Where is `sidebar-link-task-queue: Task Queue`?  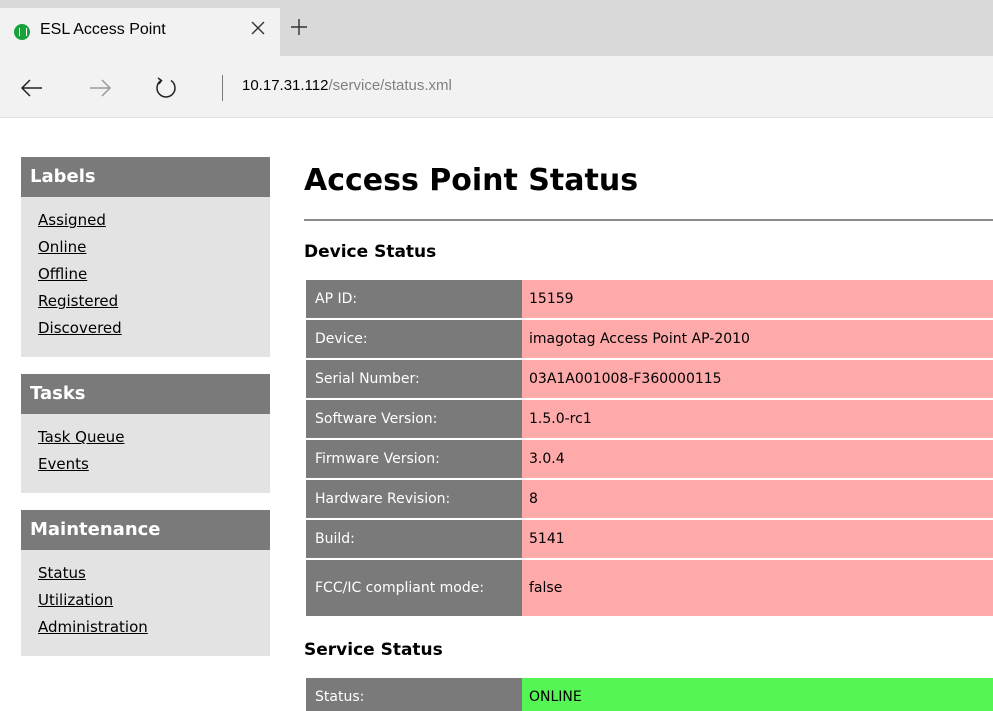 sidebar-link-task-queue: Task Queue is located at coordinates (154, 437).